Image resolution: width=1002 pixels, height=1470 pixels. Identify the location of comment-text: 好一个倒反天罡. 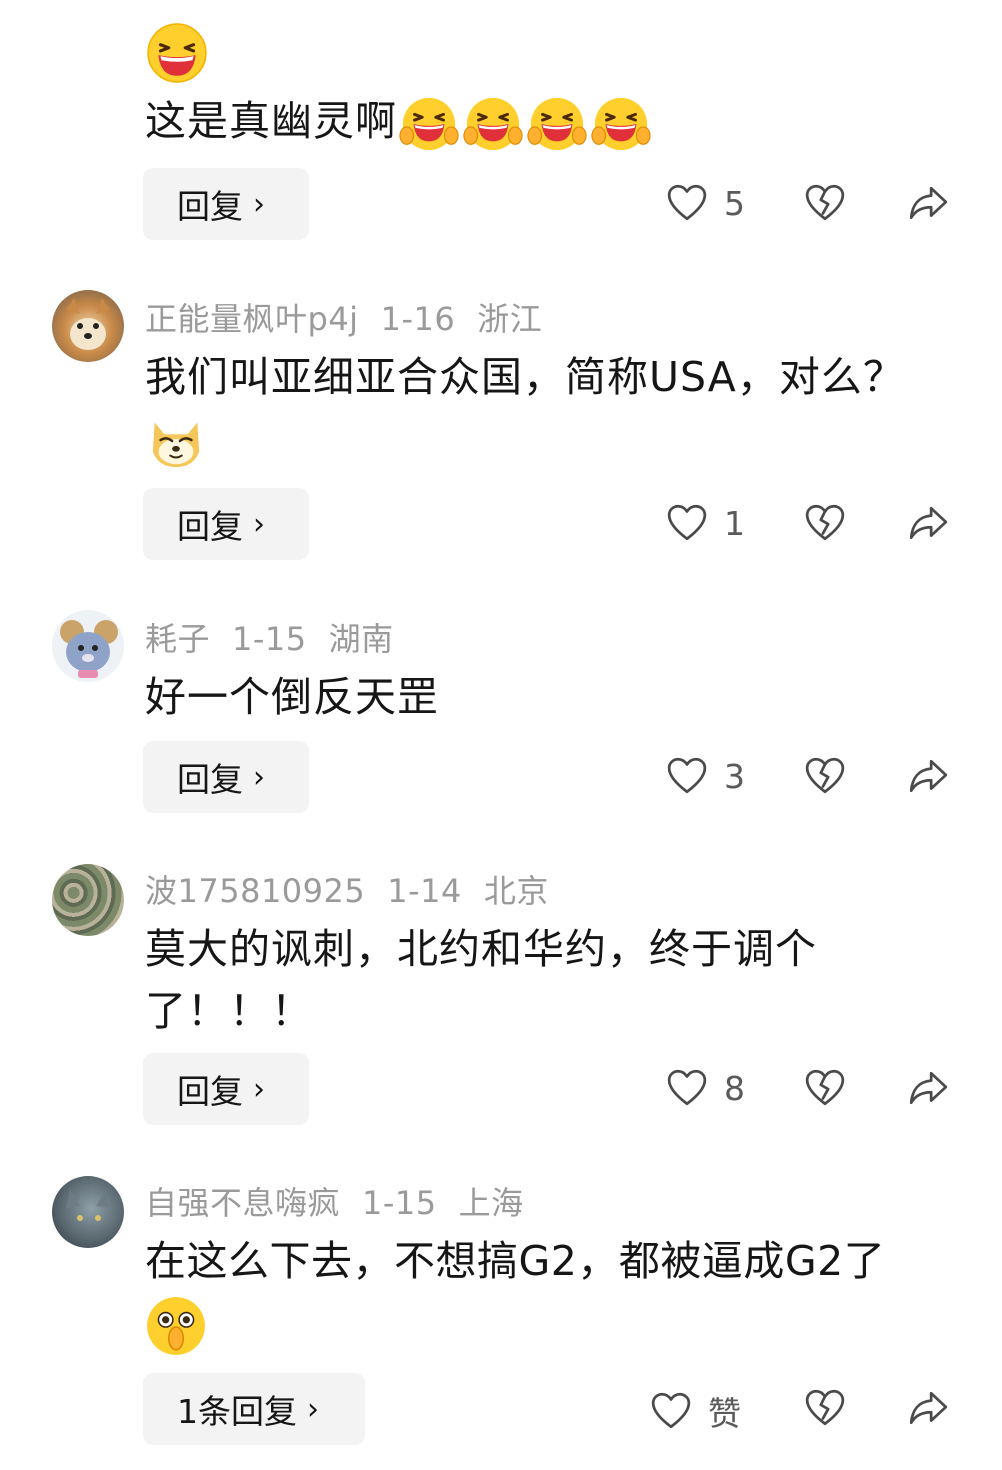
(545, 697).